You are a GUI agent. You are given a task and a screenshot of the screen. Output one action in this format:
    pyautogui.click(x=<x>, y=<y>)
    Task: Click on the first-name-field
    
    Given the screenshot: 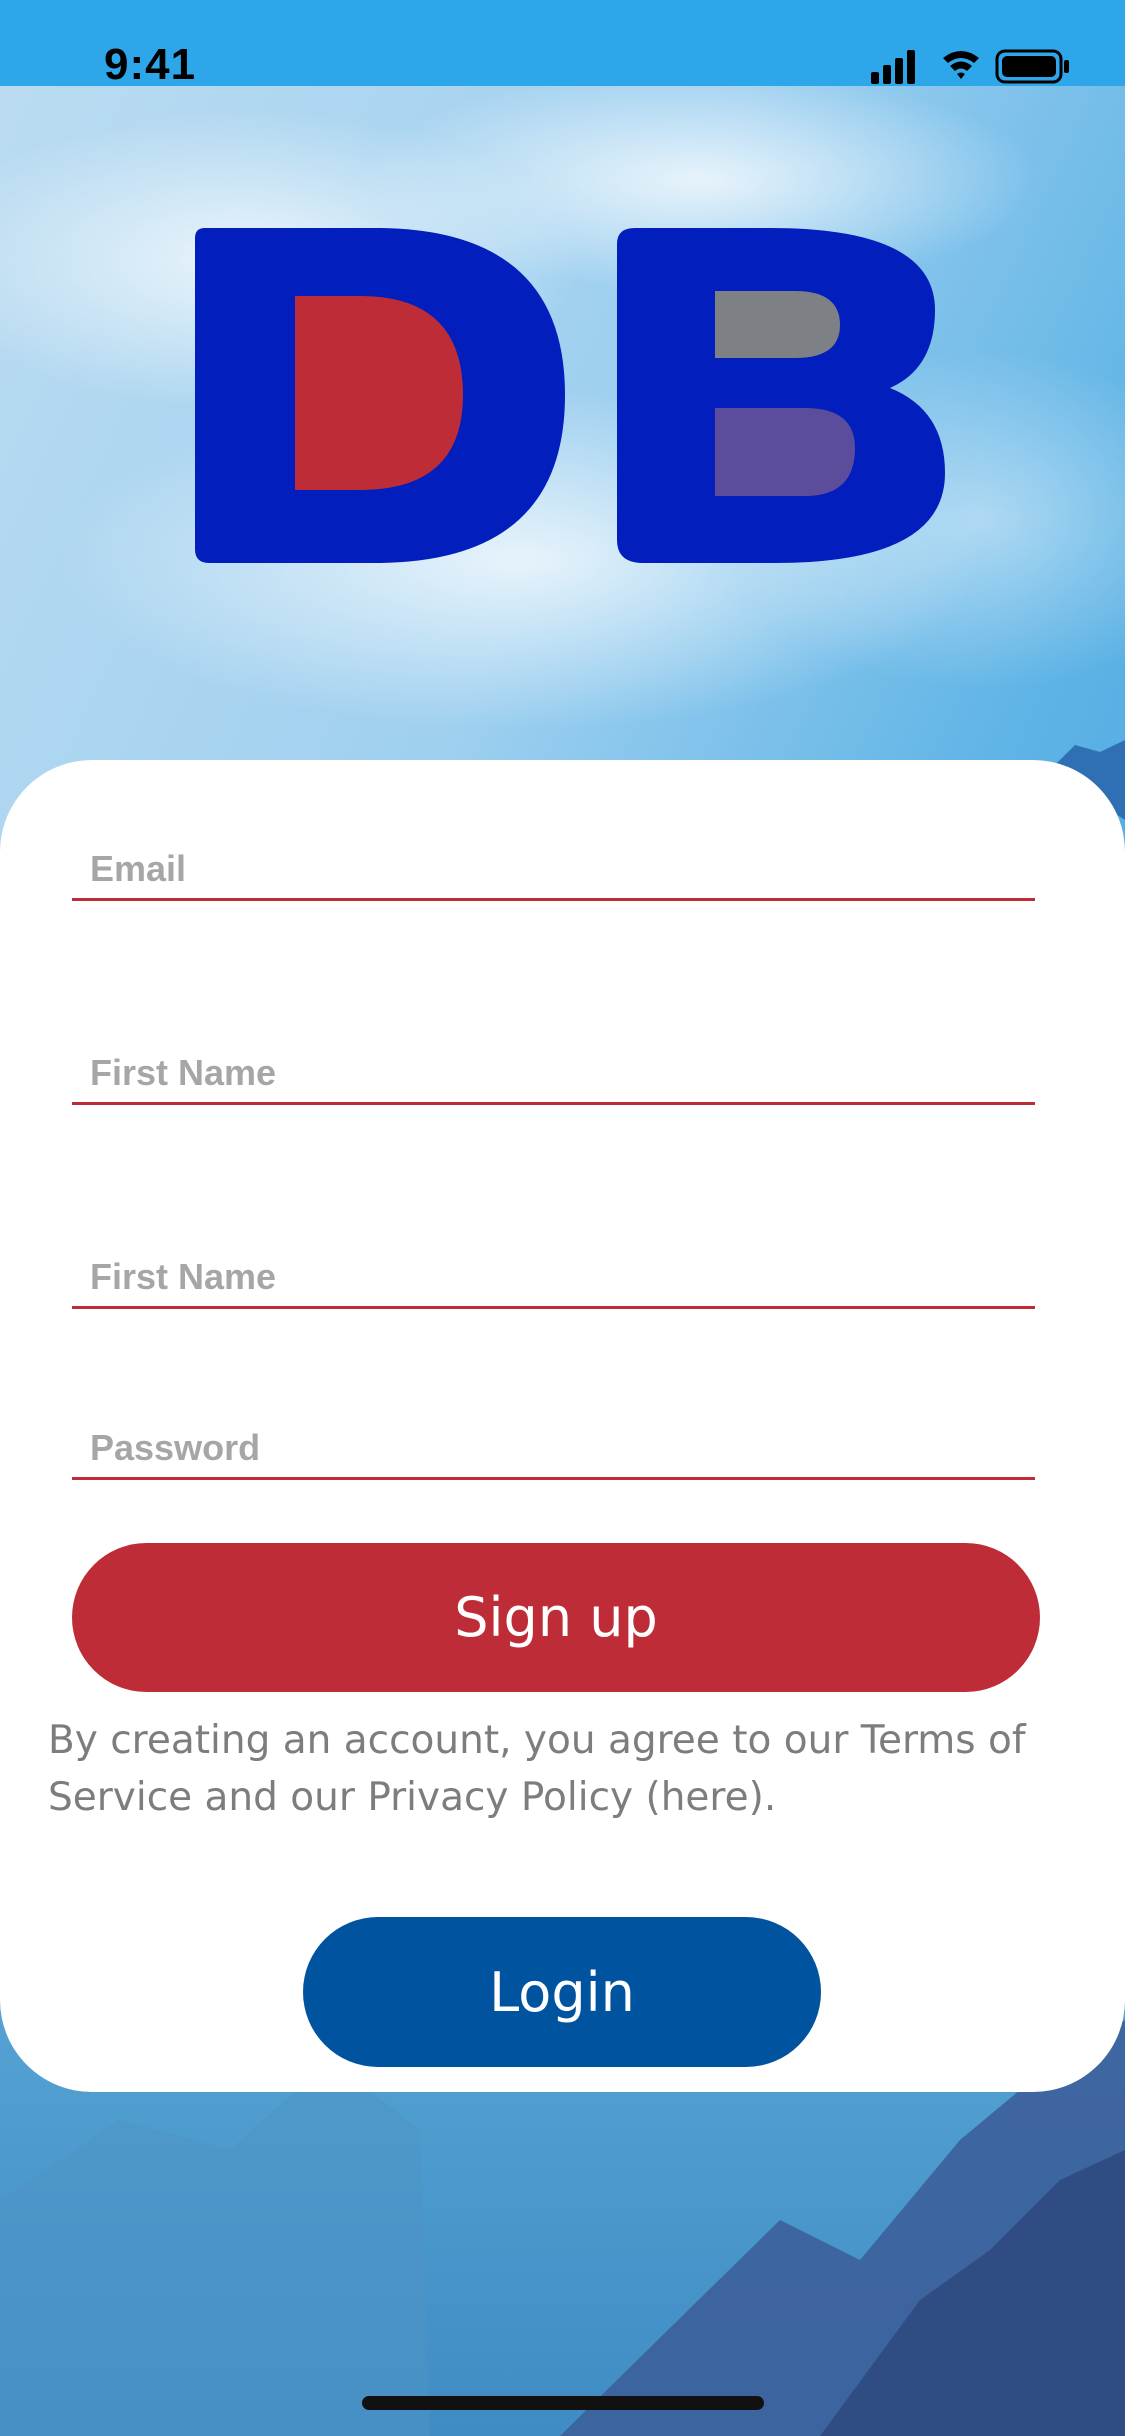 What is the action you would take?
    pyautogui.click(x=553, y=1063)
    